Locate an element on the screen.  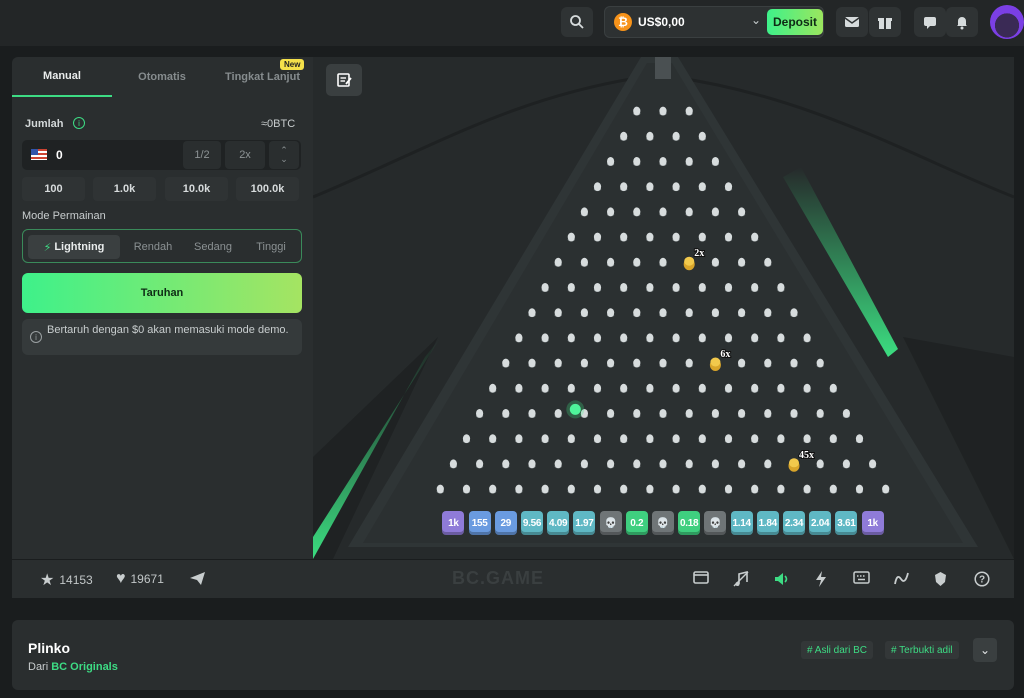
ball is located at coordinates (575, 409).